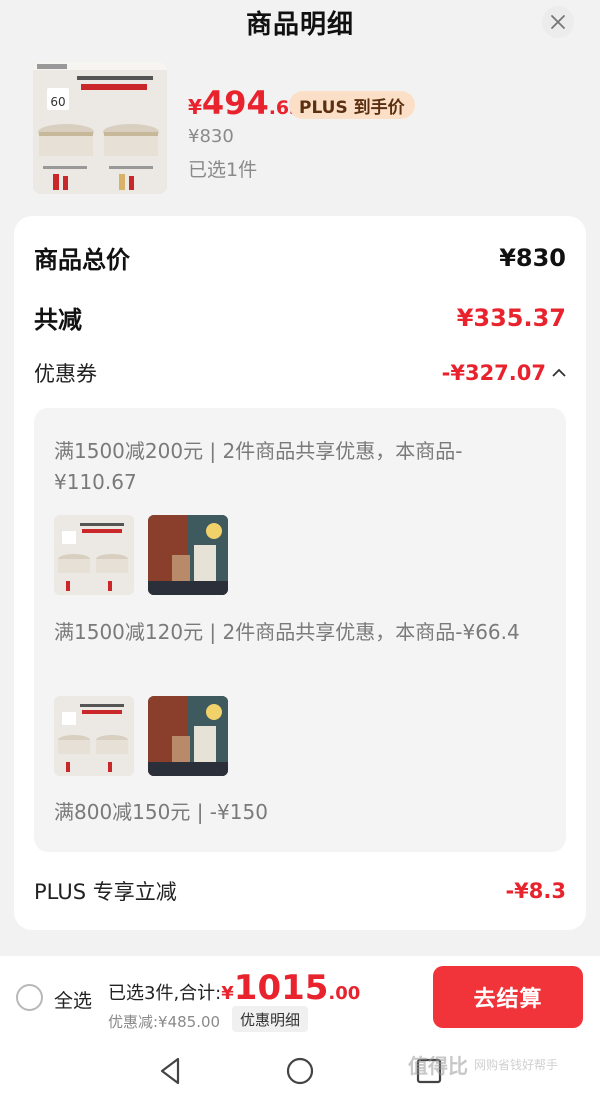 The width and height of the screenshot is (600, 1104). What do you see at coordinates (258, 466) in the screenshot?
I see `coupon-item-1: 满1500减200元 | 2件商品共享优惠，本商品-¥110.67` at bounding box center [258, 466].